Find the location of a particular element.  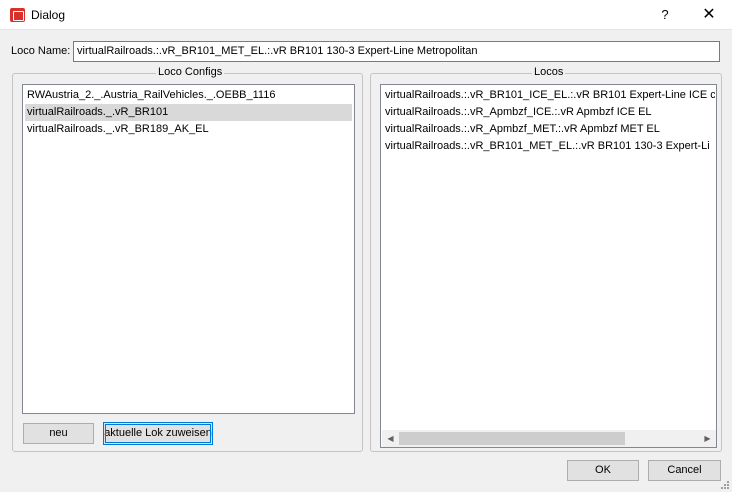

resize-grip-icon is located at coordinates (725, 485).